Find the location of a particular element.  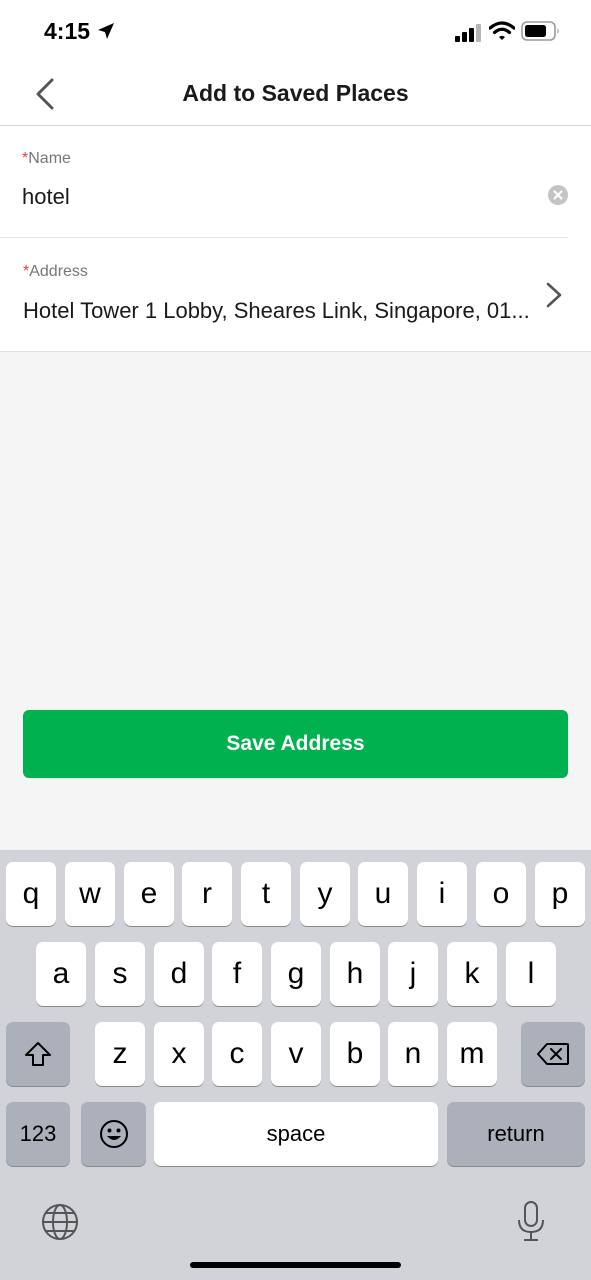

key-g: g is located at coordinates (296, 974).